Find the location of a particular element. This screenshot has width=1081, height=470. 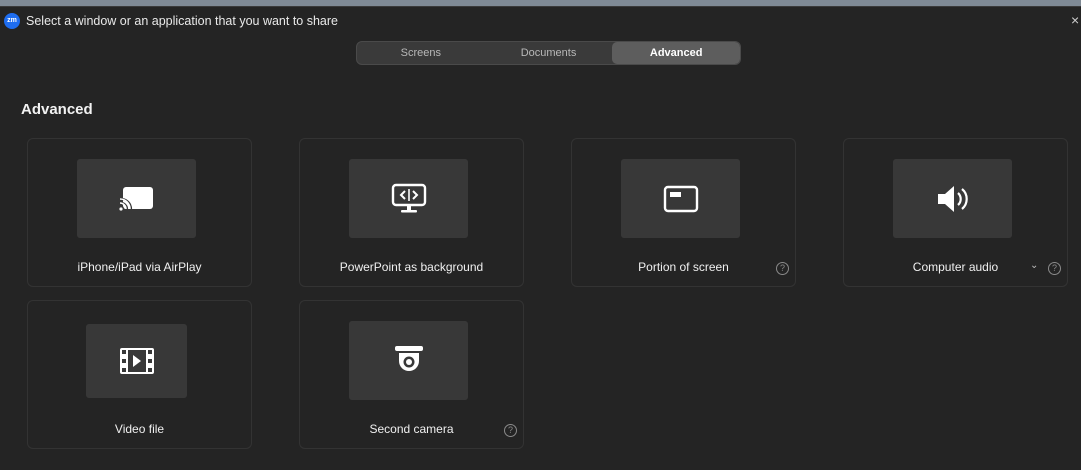

zoom-logo-icon: zm is located at coordinates (12, 21).